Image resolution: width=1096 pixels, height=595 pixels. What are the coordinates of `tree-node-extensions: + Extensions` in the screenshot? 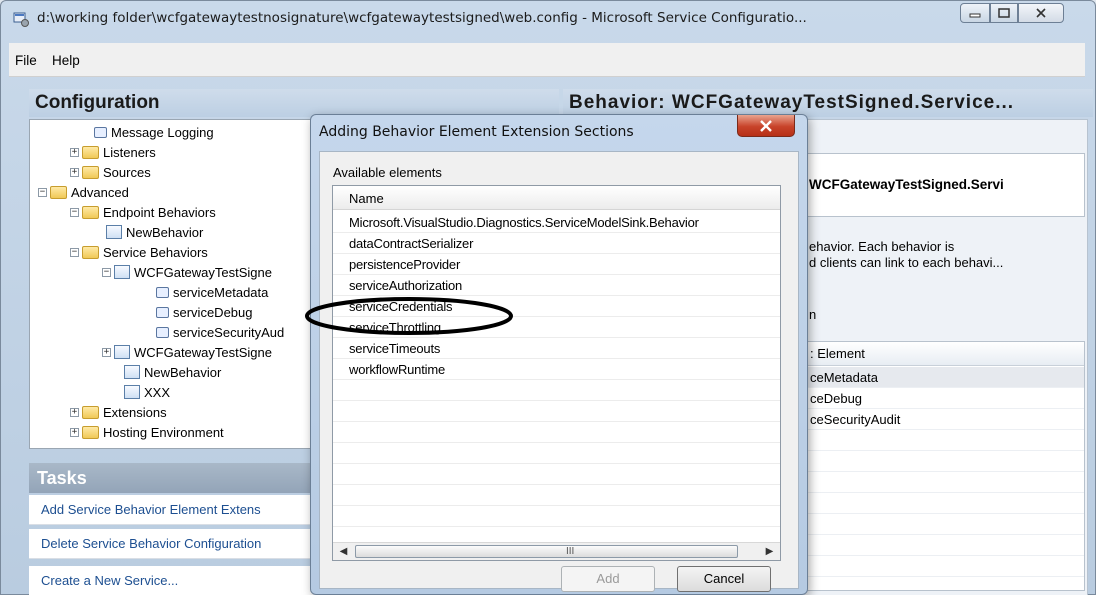 It's located at (118, 412).